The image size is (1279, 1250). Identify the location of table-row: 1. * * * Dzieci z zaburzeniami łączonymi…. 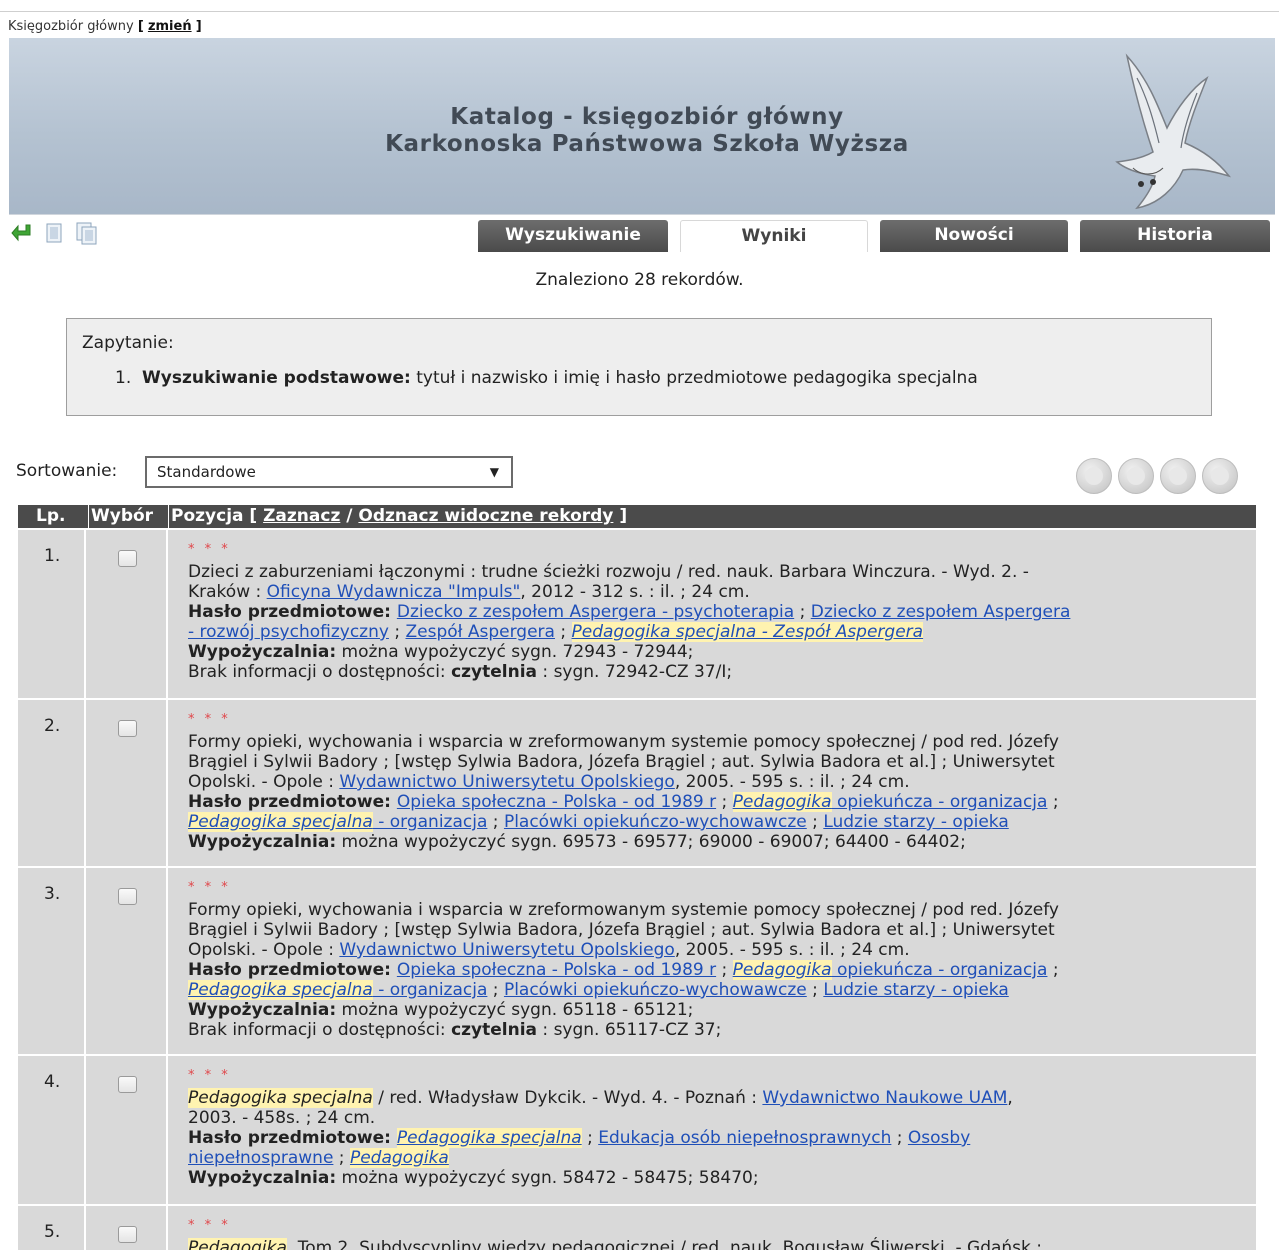
(637, 613).